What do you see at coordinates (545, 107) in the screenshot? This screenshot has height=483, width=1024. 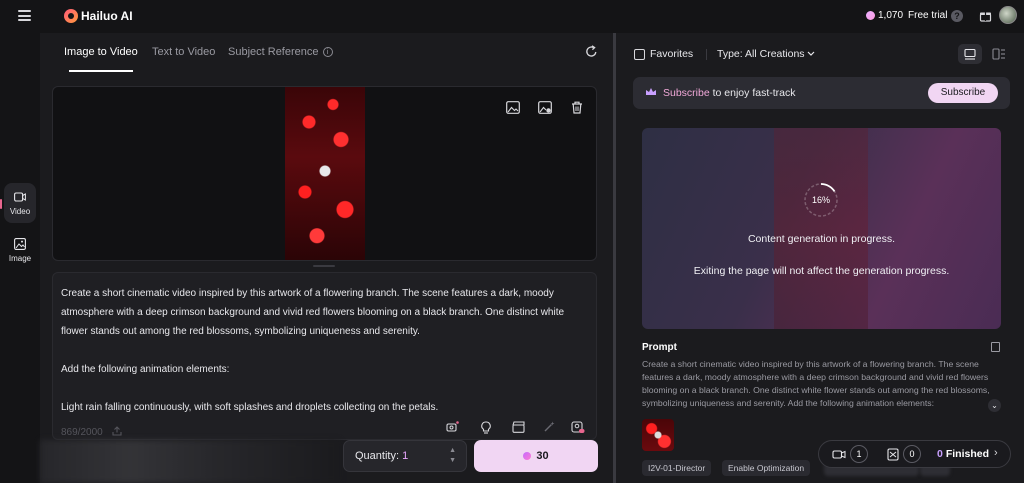 I see `edit-image-icon` at bounding box center [545, 107].